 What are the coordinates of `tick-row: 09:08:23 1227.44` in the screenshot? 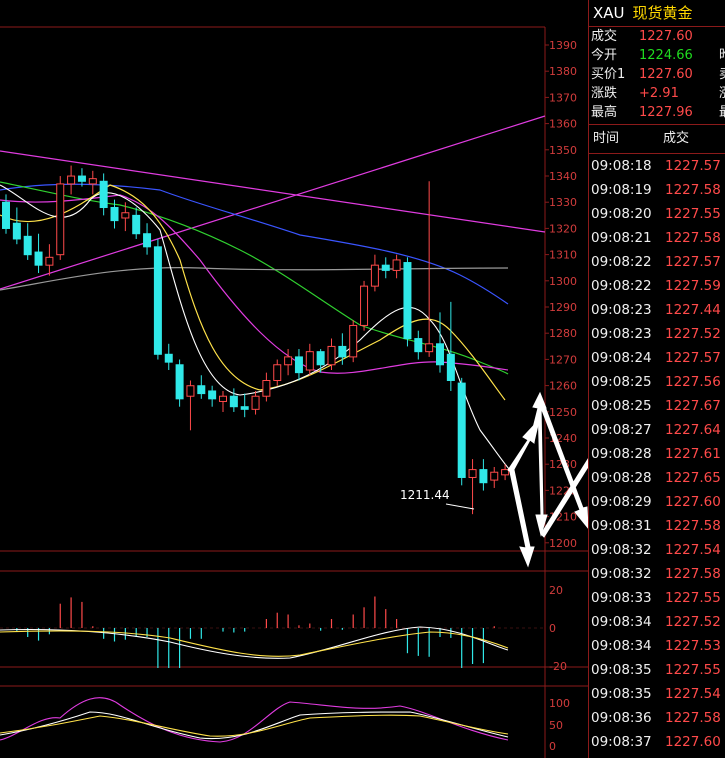 It's located at (657, 310).